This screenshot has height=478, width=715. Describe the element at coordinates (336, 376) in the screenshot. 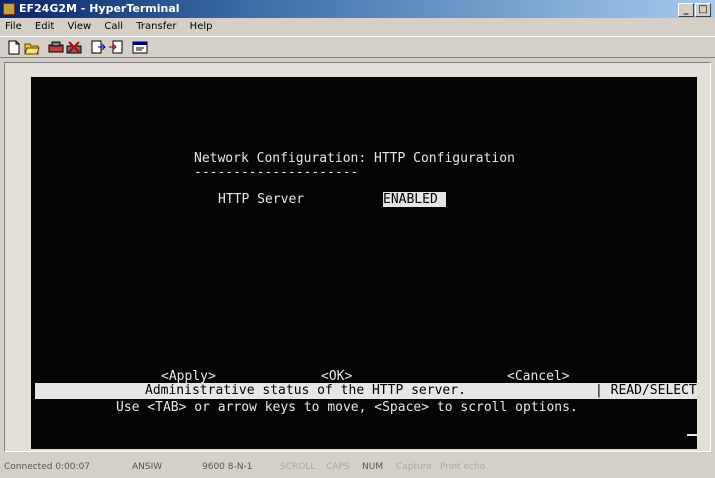

I see `ok-button: <OK>` at that location.